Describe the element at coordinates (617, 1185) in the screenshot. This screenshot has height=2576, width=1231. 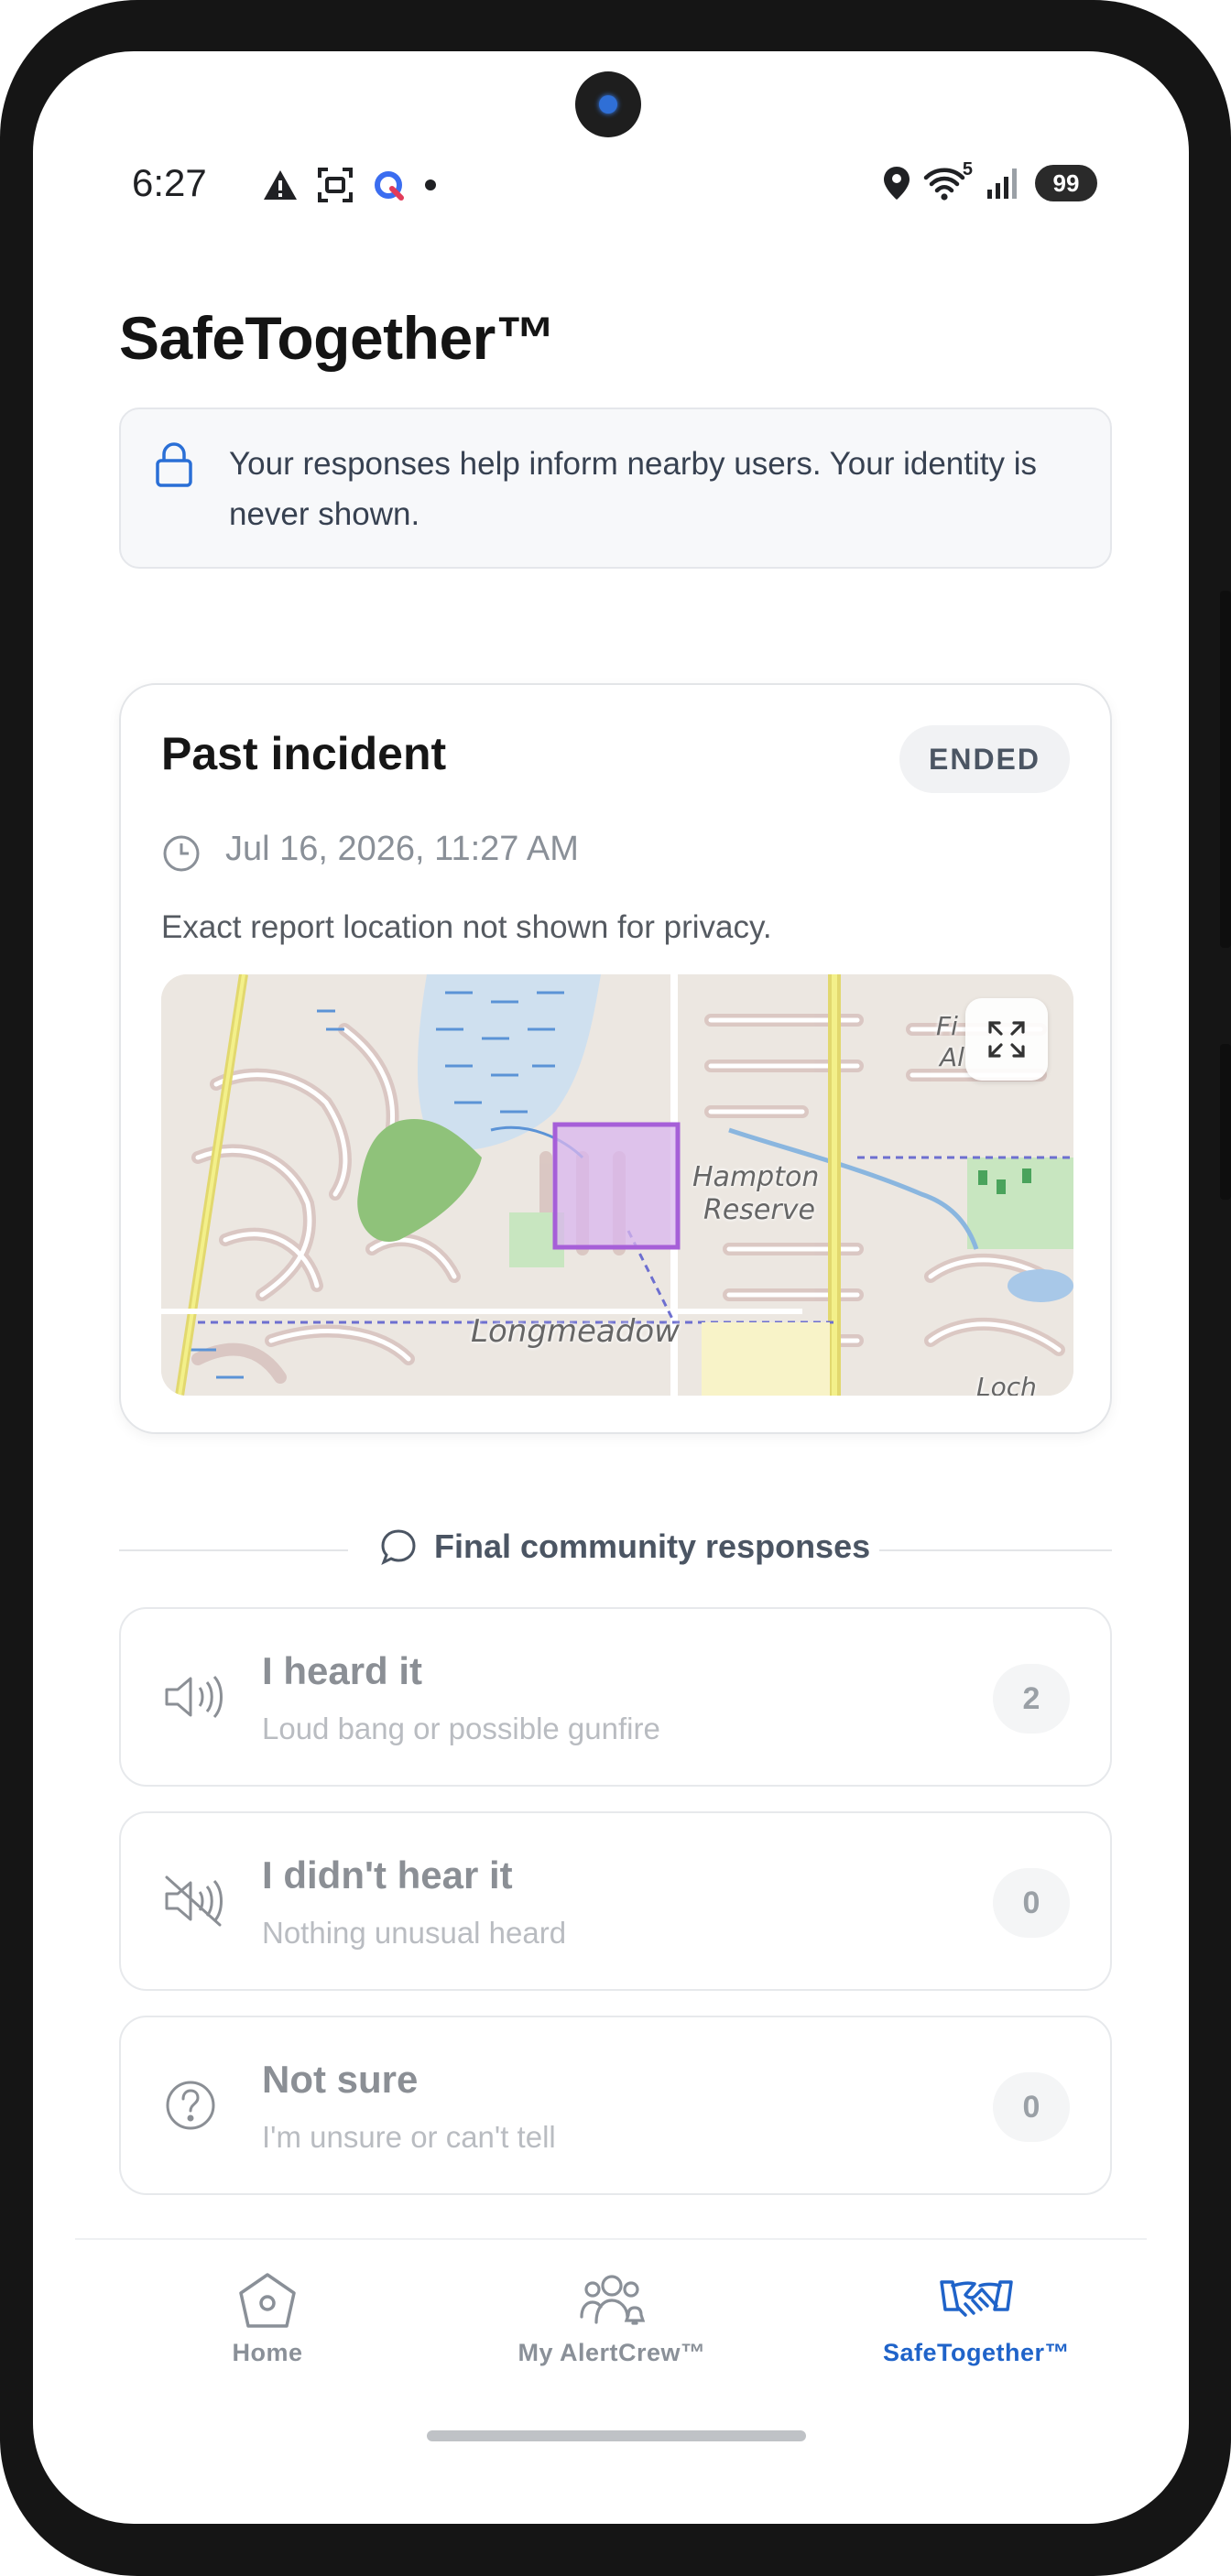
I see `incident-map: Hampton Reserve Longmeadow Fi Al Loch` at that location.